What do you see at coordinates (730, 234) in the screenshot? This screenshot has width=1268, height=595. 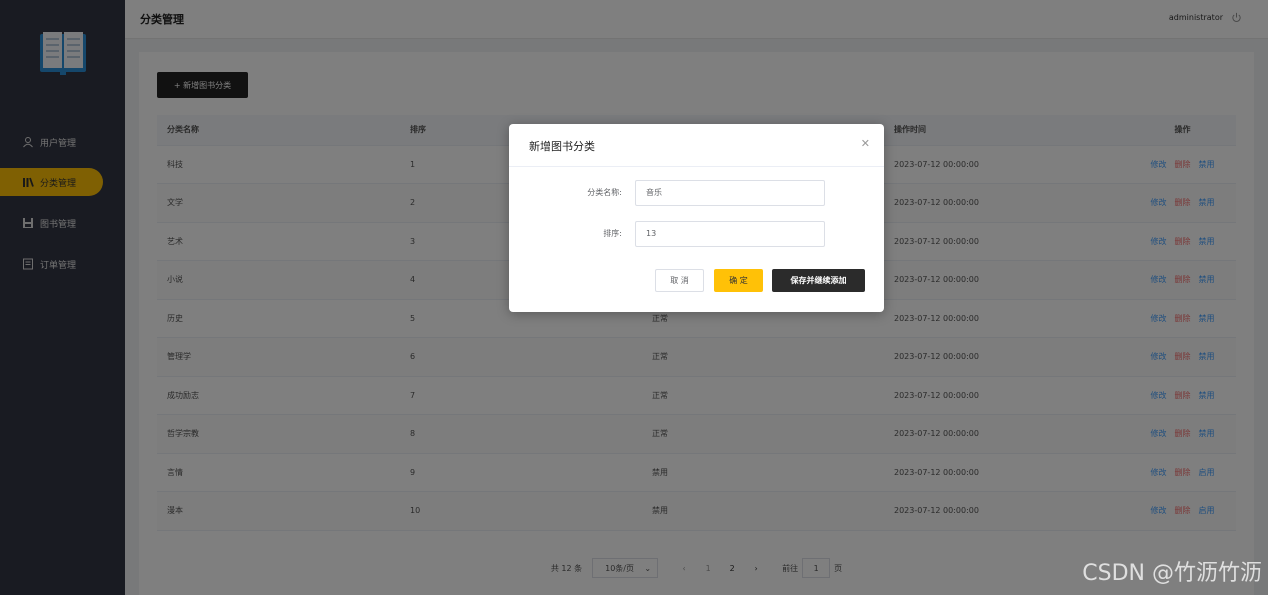 I see `sort-input: 13` at bounding box center [730, 234].